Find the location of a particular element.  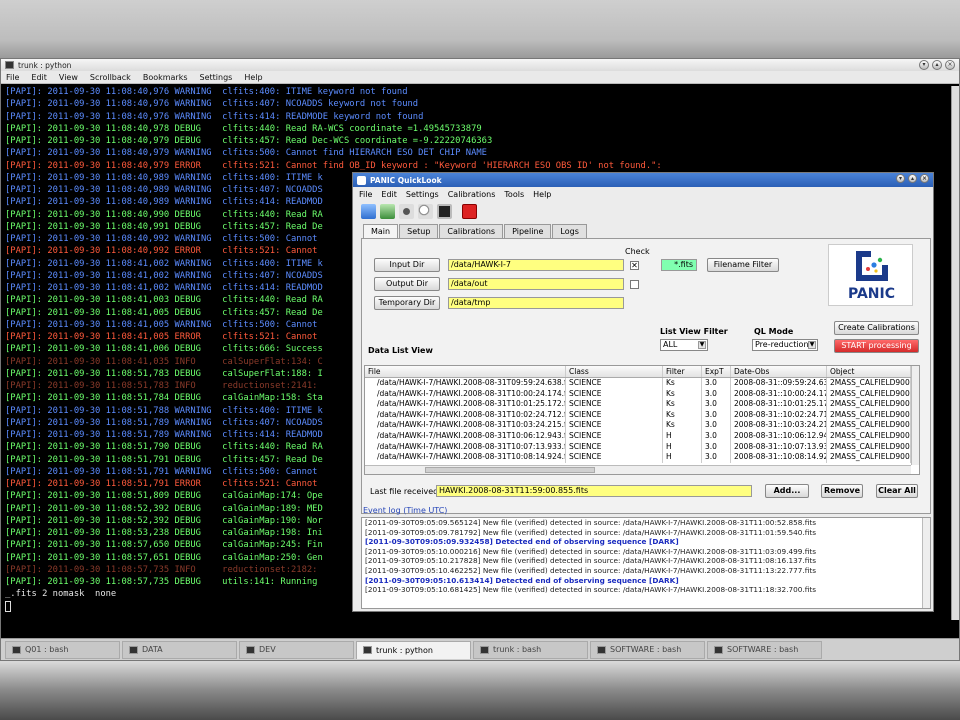

table-cell: 2008-08-31::10:03:24.2155 is located at coordinates (779, 425).